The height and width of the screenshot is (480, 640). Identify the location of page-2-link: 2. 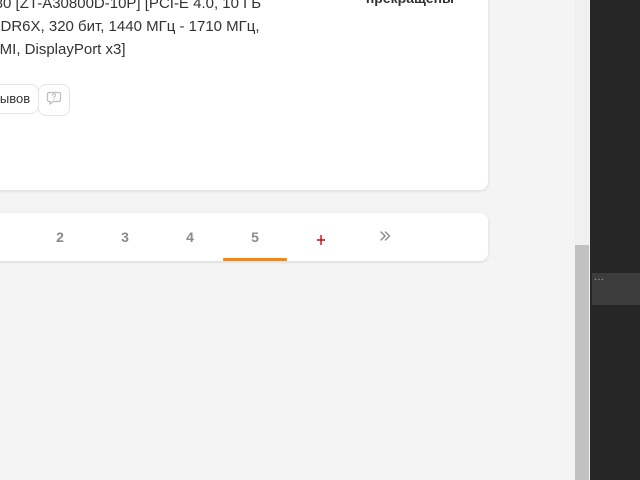
(60, 237).